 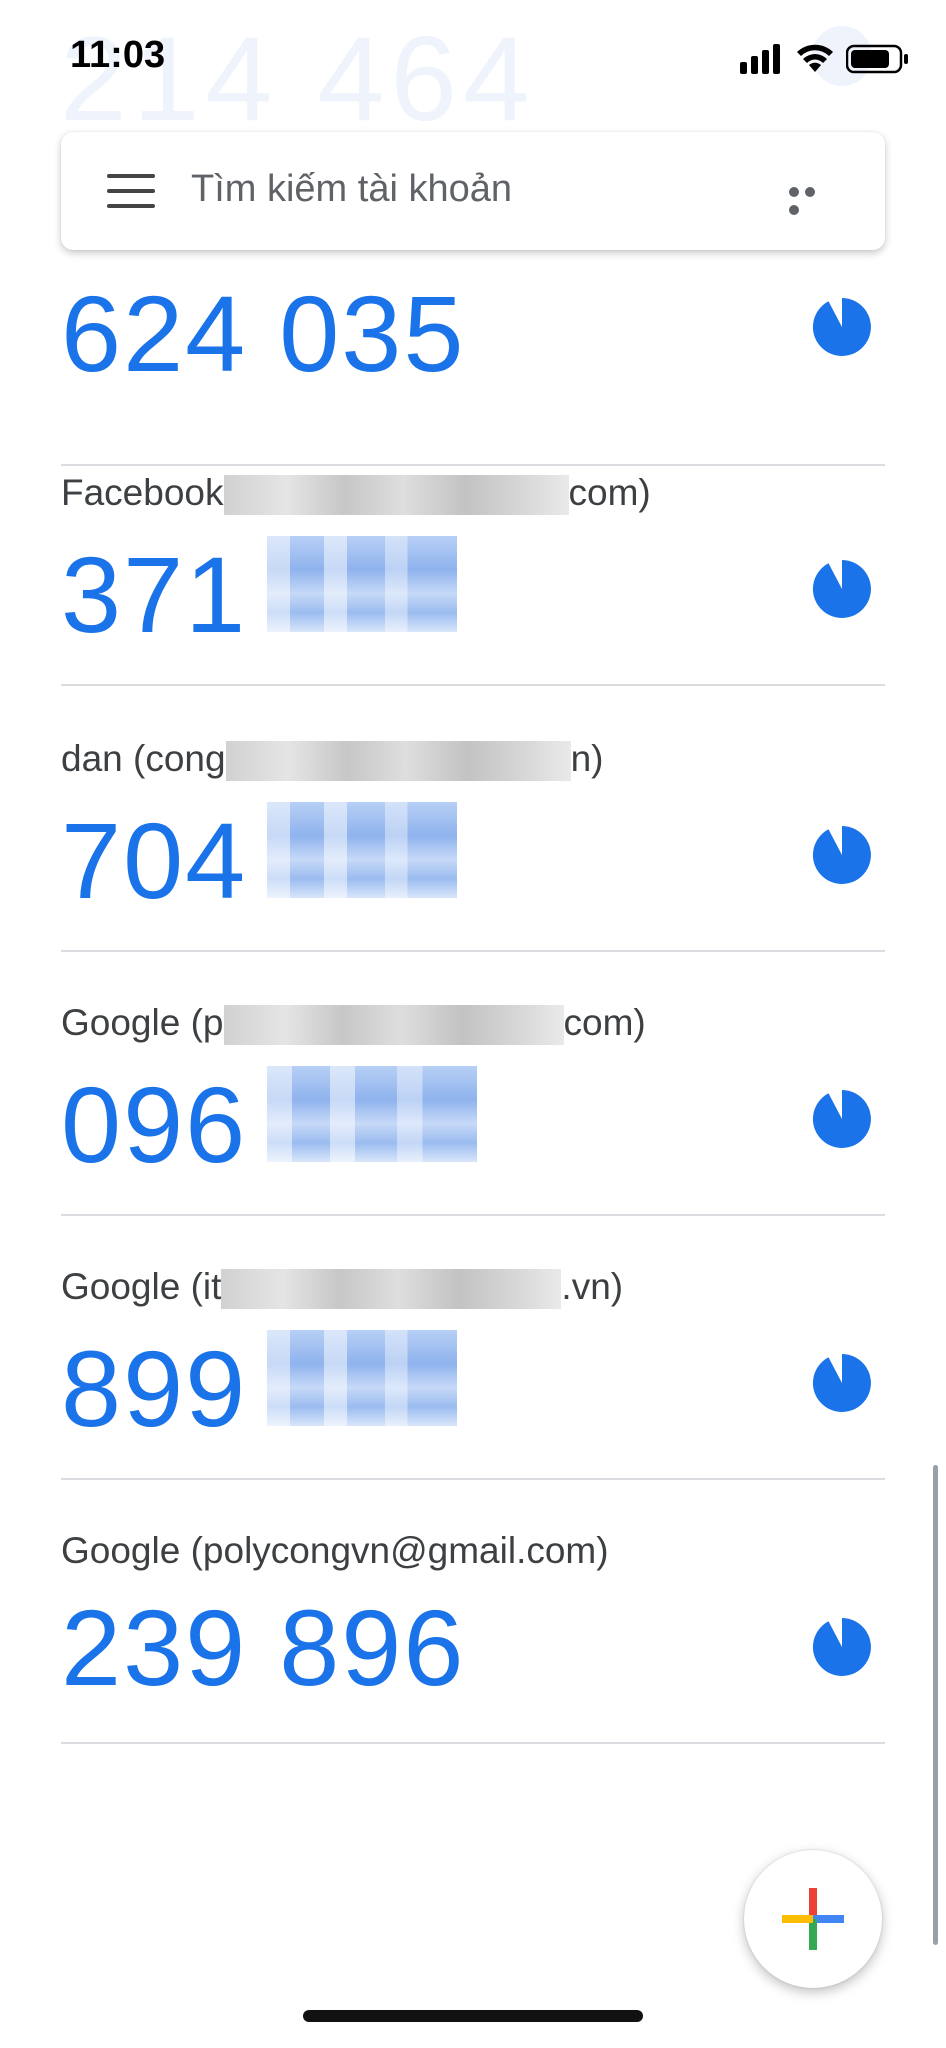 I want to click on account-name: dan (cong n), so click(x=332, y=760).